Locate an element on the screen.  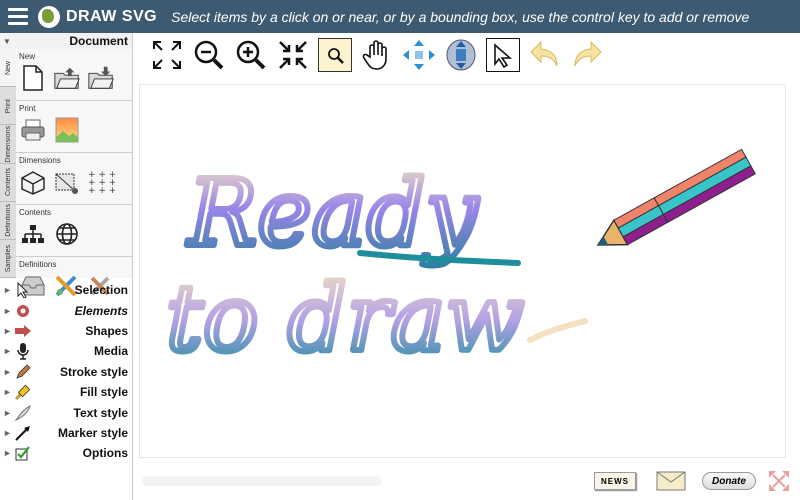
resize-box-icon is located at coordinates (67, 182).